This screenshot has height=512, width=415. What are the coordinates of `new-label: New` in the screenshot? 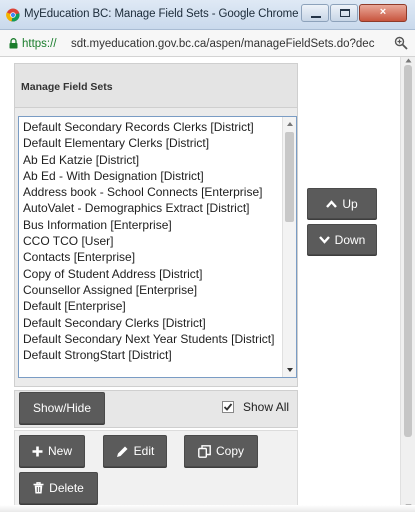 It's located at (59, 451).